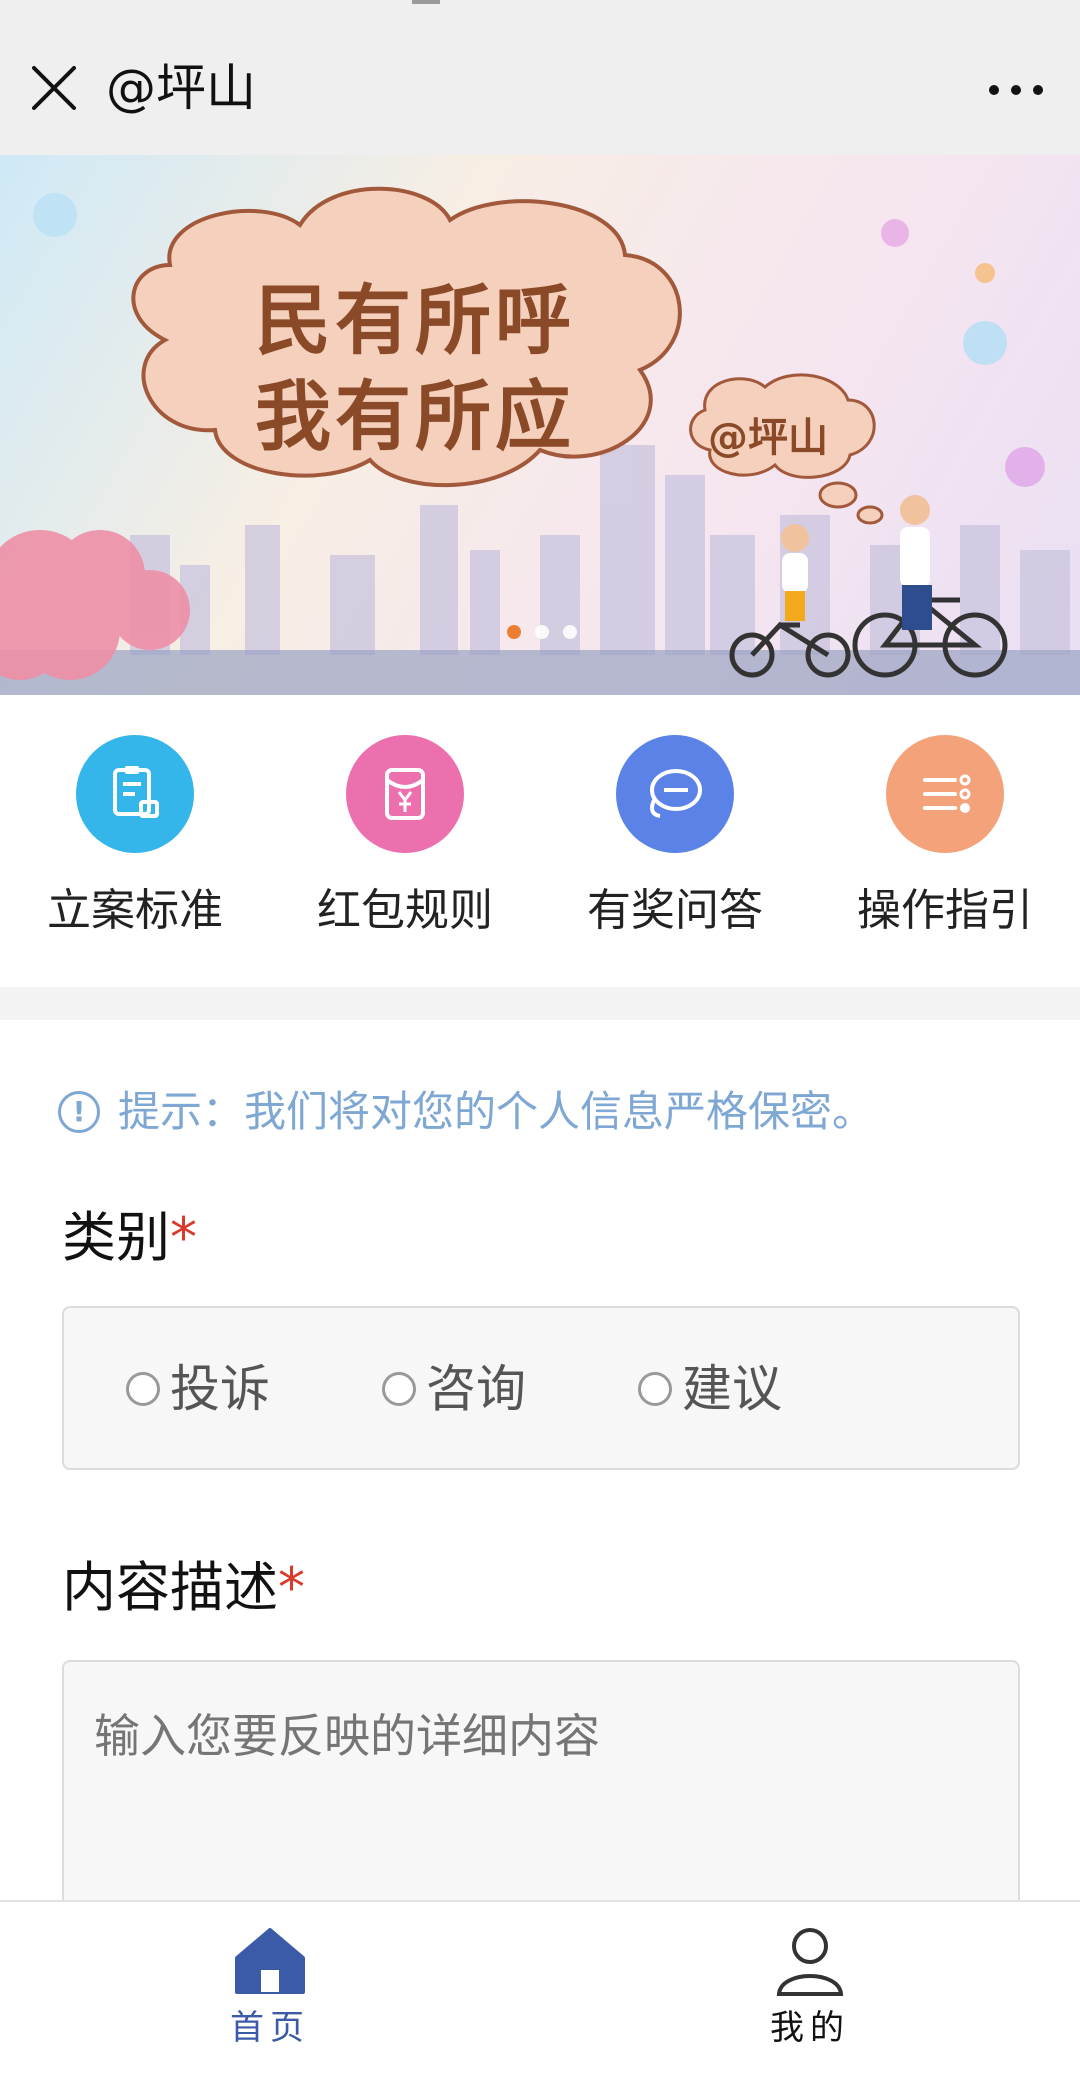 This screenshot has height=2076, width=1080. I want to click on home-icon, so click(270, 1961).